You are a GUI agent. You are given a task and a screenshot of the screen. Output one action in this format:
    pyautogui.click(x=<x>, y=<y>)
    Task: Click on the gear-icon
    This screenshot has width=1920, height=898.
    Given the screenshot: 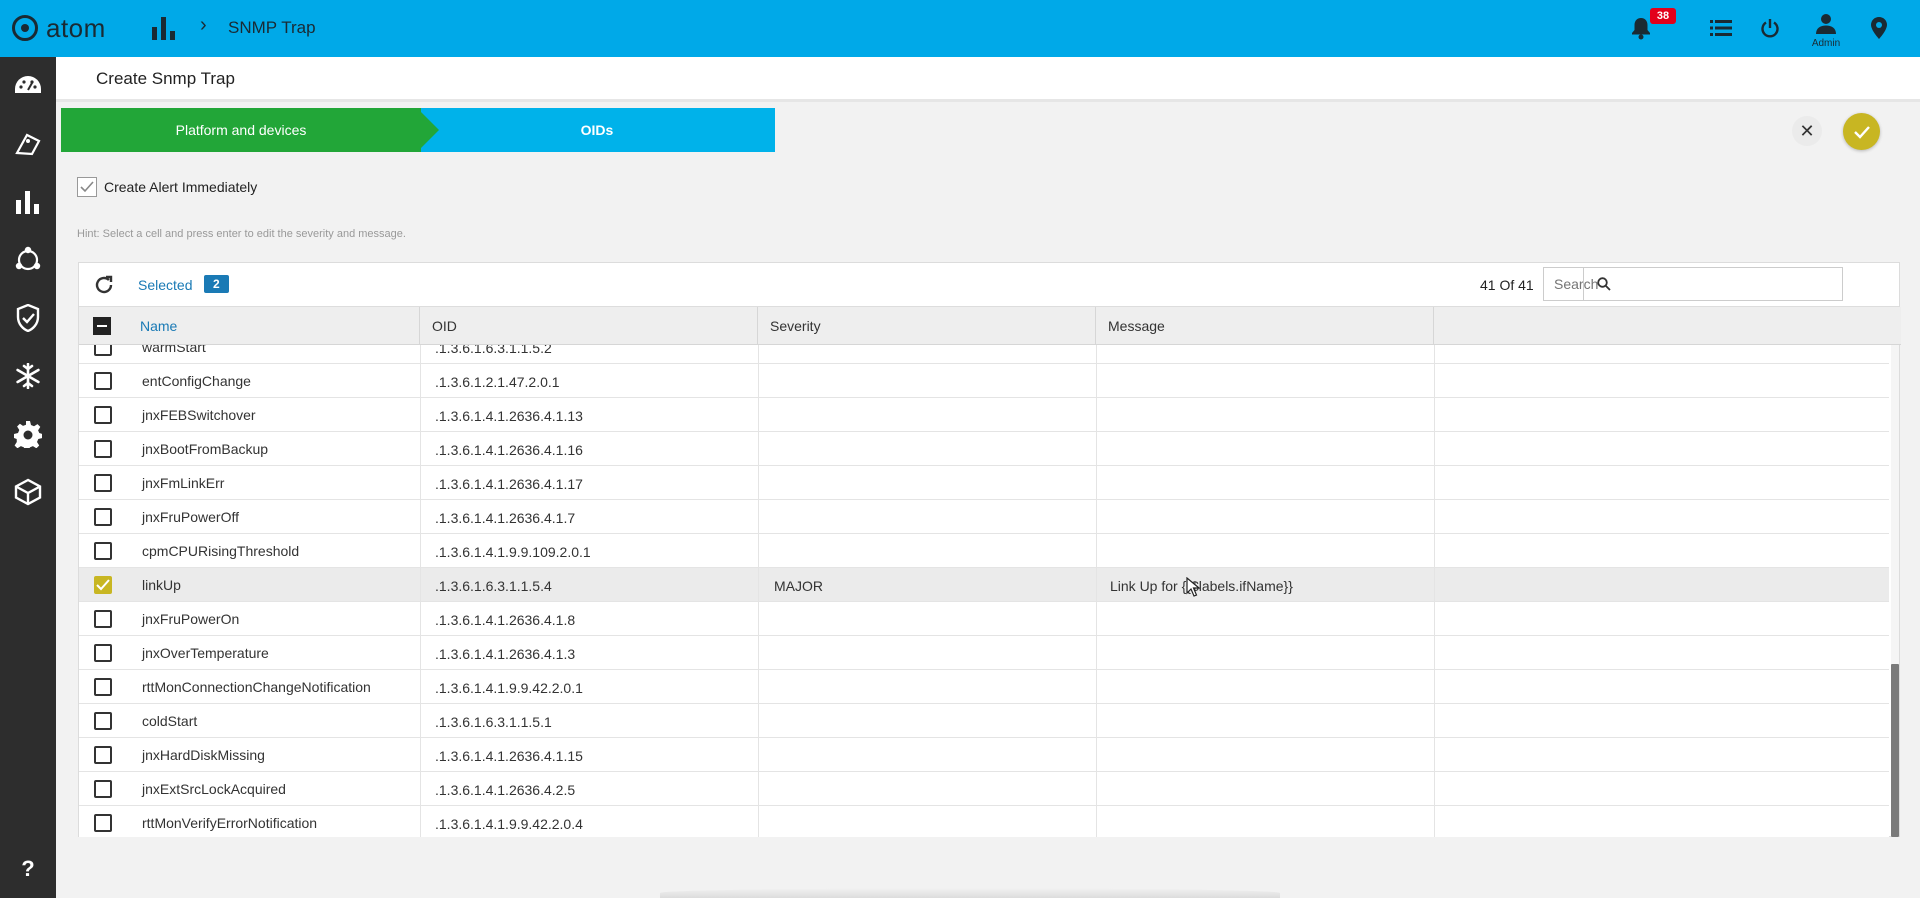 What is the action you would take?
    pyautogui.click(x=28, y=434)
    